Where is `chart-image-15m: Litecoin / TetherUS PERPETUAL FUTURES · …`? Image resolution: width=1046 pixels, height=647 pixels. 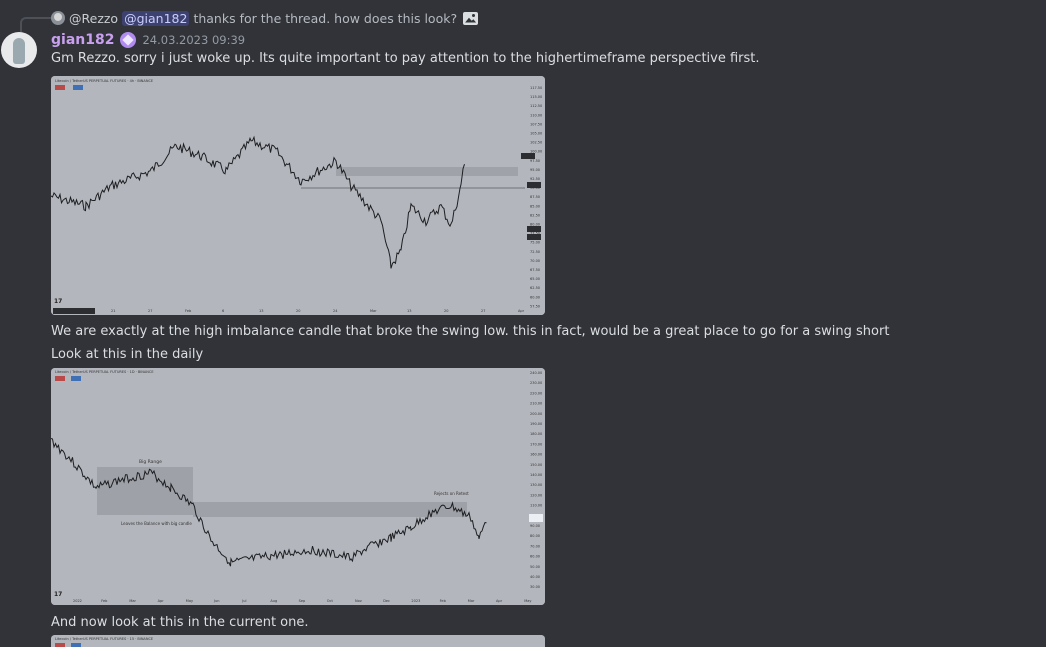 chart-image-15m: Litecoin / TetherUS PERPETUAL FUTURES · … is located at coordinates (298, 641).